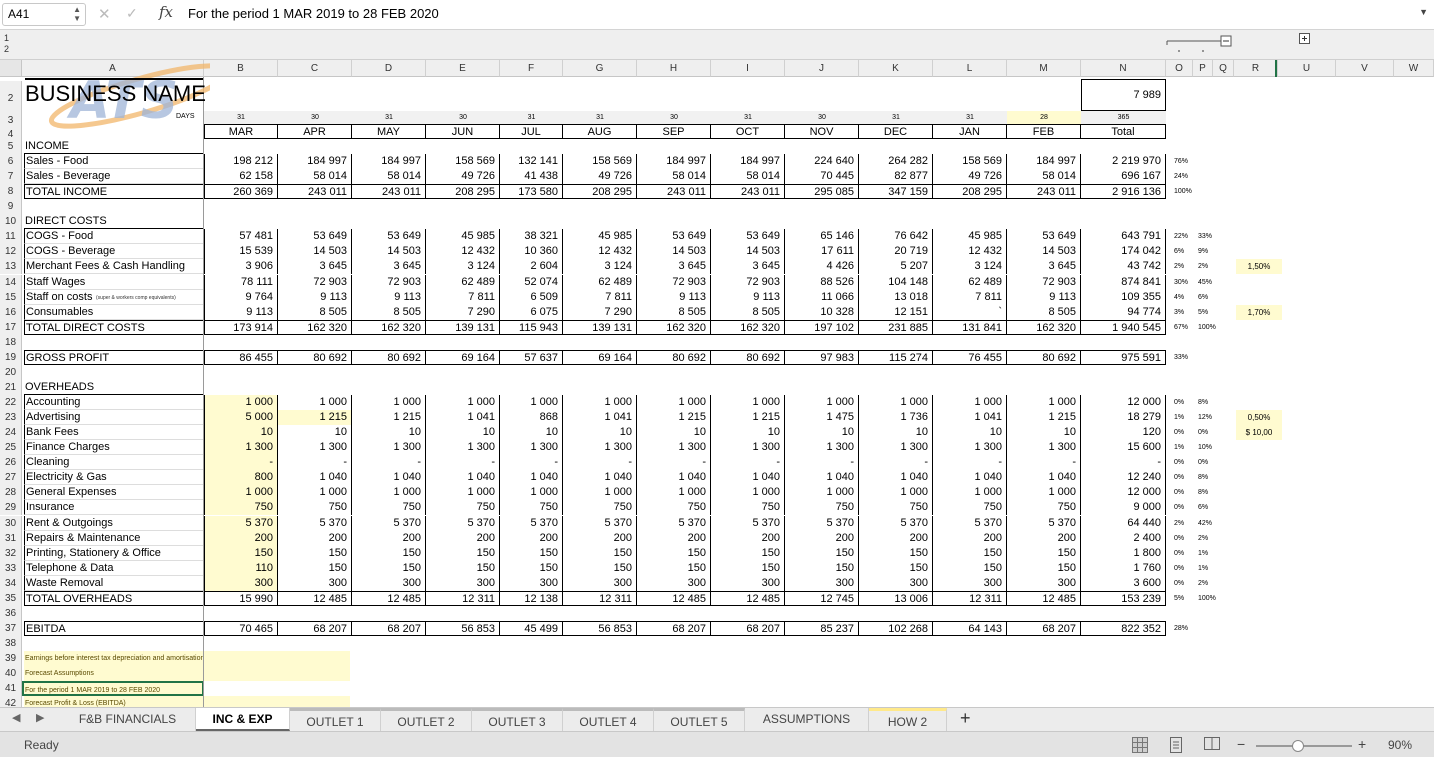 This screenshot has width=1434, height=757. I want to click on row-label-40: Forecast Assumptions, so click(187, 673).